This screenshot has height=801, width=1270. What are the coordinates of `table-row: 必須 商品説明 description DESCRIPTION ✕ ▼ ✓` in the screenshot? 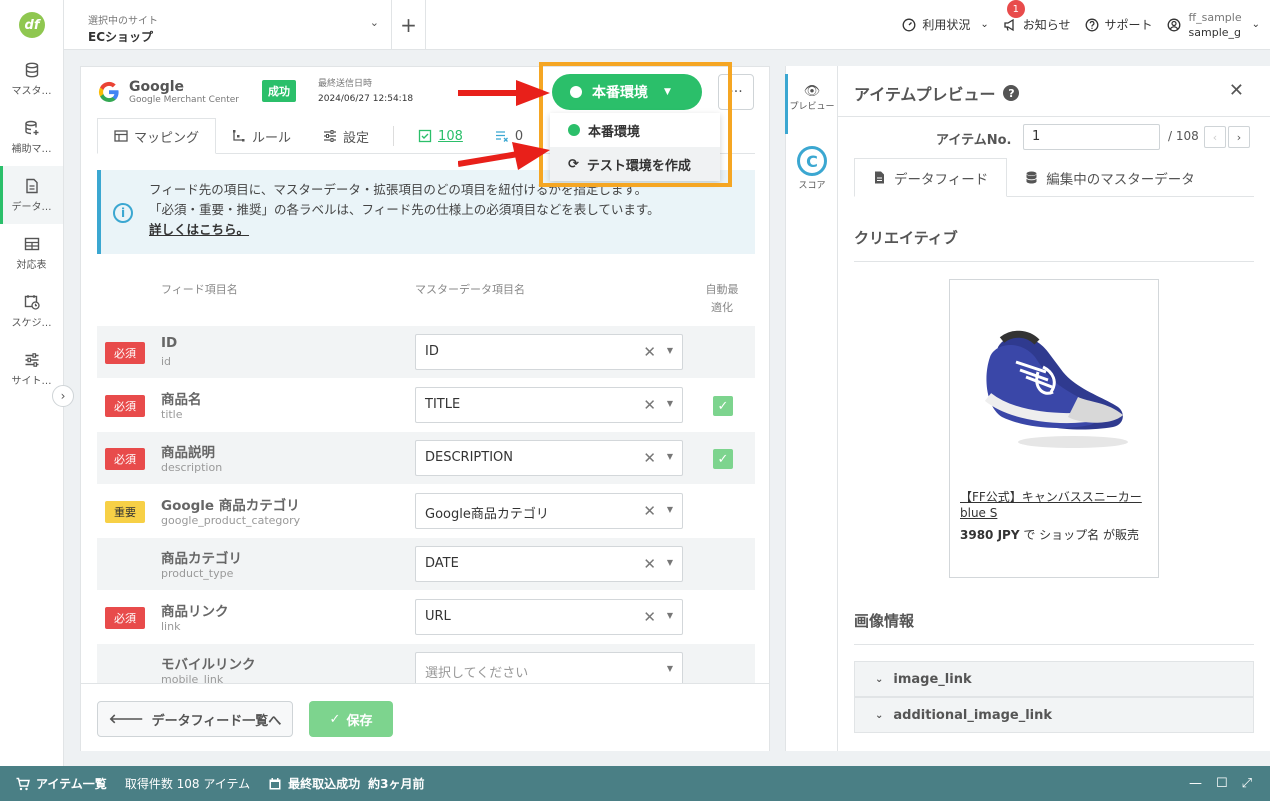 It's located at (426, 457).